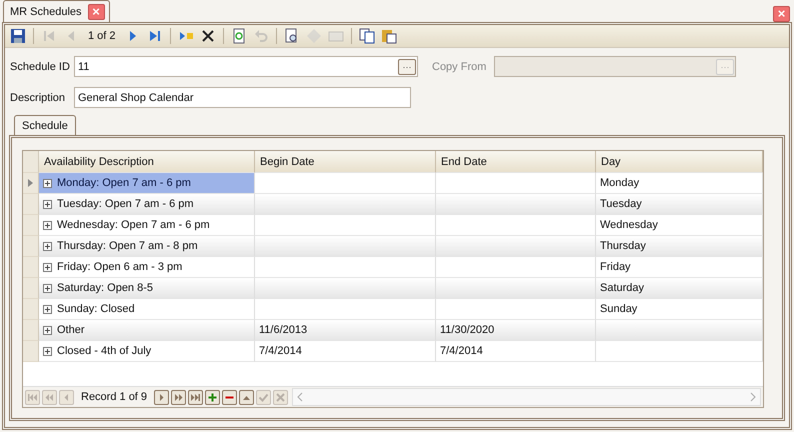 This screenshot has height=432, width=794. Describe the element at coordinates (345, 330) in the screenshot. I see `table-cell: 11/6/2013` at that location.